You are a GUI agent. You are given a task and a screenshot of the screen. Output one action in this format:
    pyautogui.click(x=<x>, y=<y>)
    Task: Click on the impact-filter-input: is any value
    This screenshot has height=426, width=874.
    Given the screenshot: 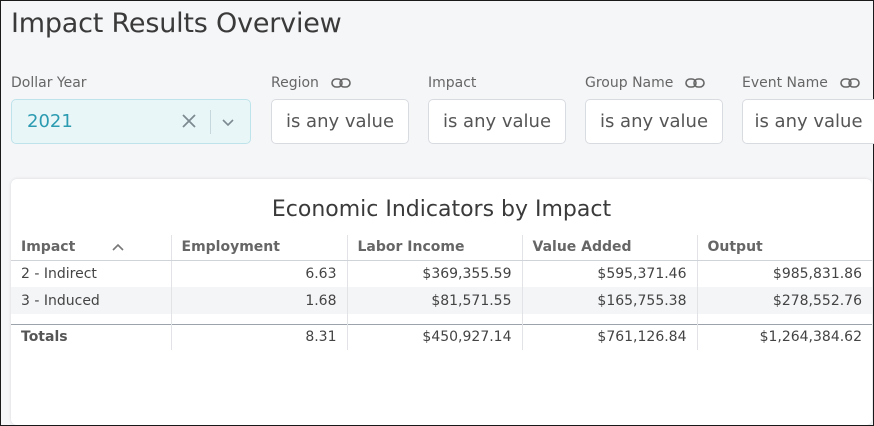 What is the action you would take?
    pyautogui.click(x=497, y=121)
    